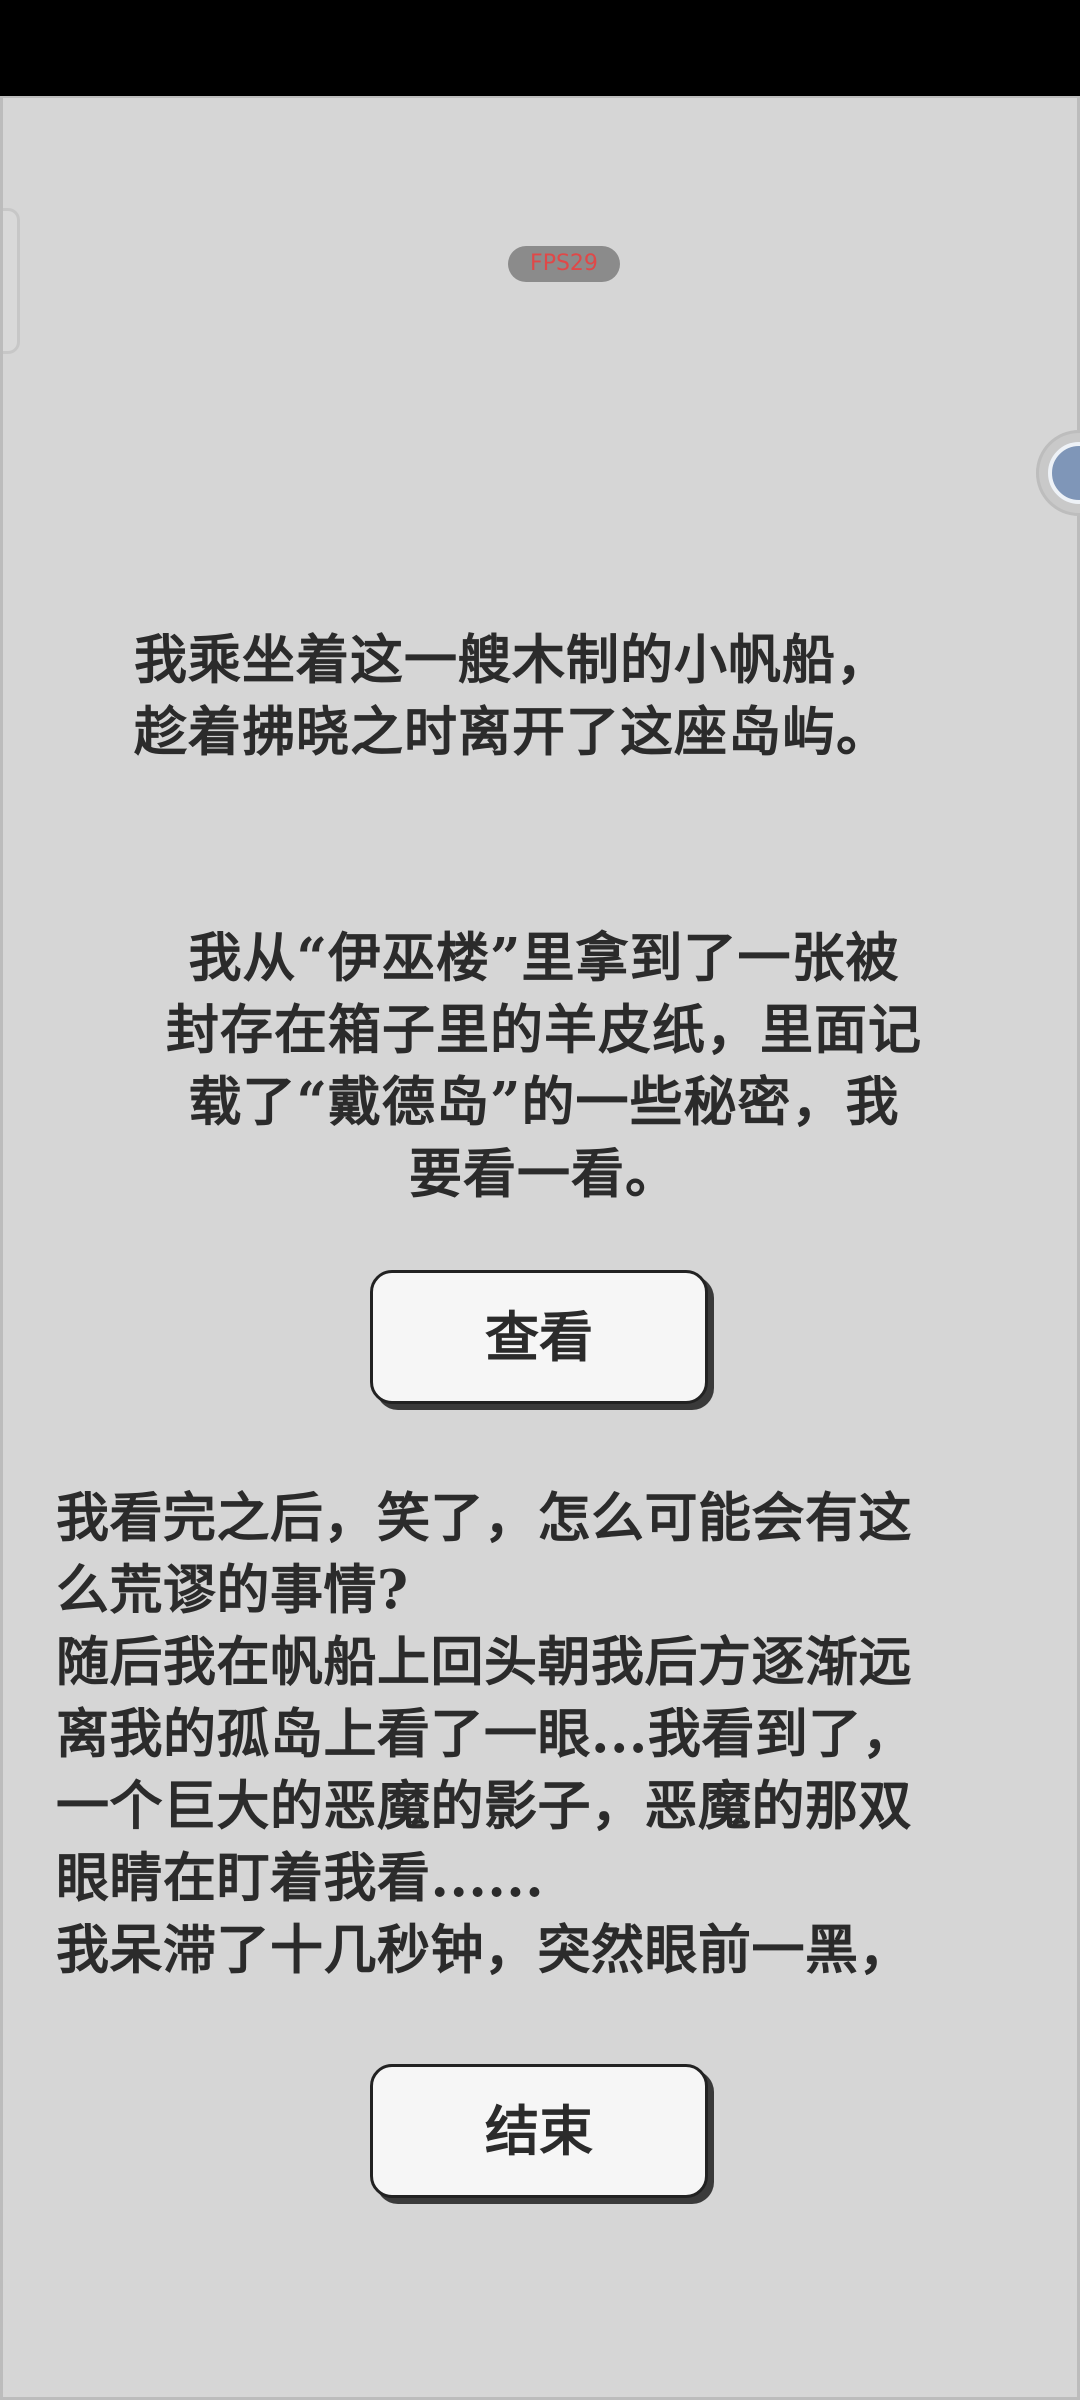 The image size is (1080, 2400). What do you see at coordinates (11, 281) in the screenshot?
I see `edge-handle` at bounding box center [11, 281].